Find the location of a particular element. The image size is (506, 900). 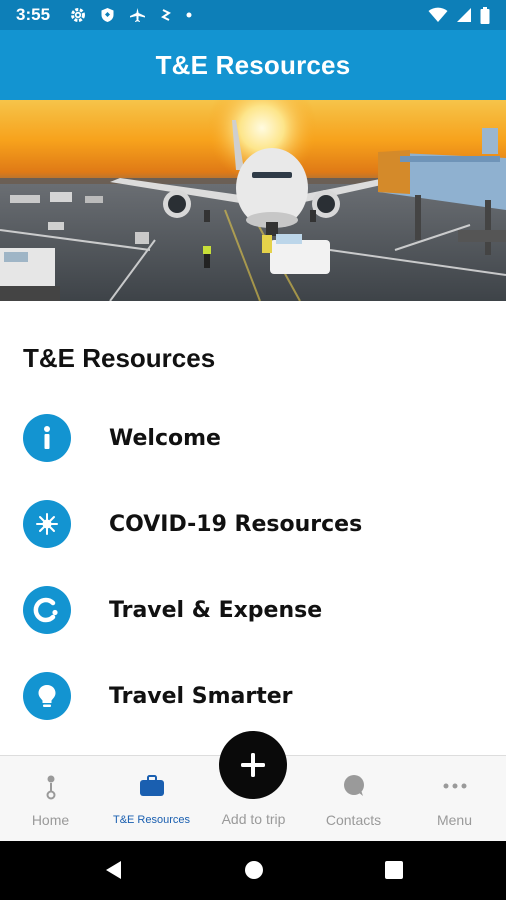

battery-icon is located at coordinates (485, 15).